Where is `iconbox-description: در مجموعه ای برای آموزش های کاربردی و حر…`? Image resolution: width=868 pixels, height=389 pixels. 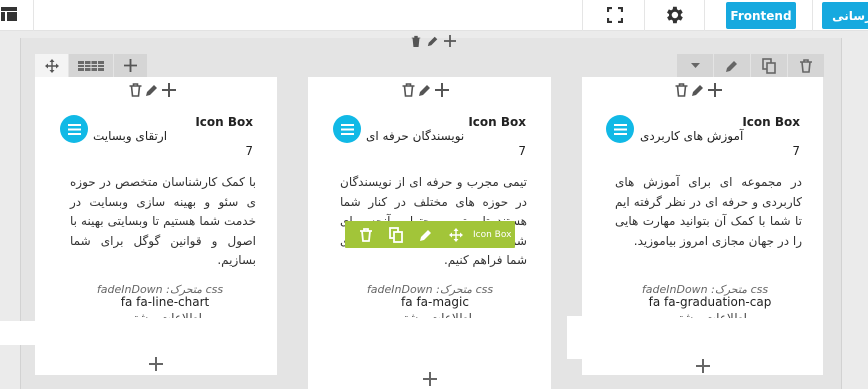 iconbox-description: در مجموعه ای برای آموزش های کاربردی و حر… is located at coordinates (708, 211).